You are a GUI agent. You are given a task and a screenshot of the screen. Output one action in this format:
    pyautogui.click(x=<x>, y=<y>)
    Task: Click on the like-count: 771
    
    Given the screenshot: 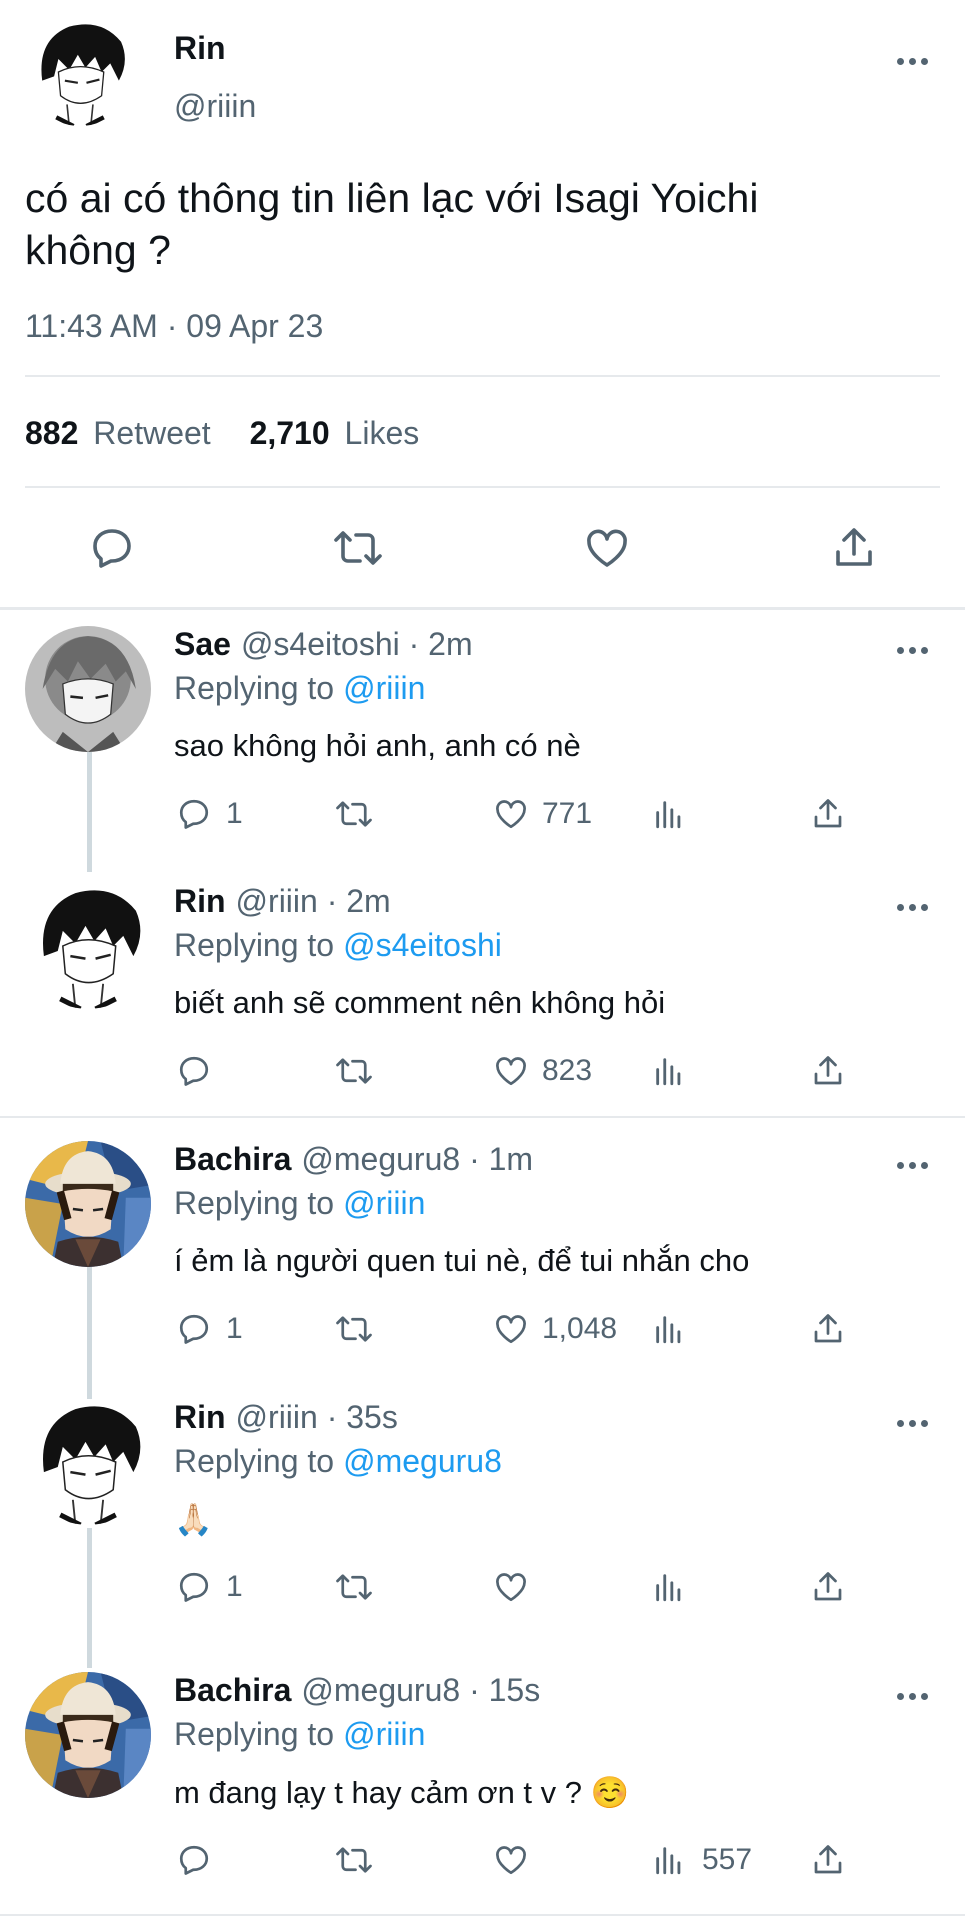 What is the action you would take?
    pyautogui.click(x=567, y=814)
    